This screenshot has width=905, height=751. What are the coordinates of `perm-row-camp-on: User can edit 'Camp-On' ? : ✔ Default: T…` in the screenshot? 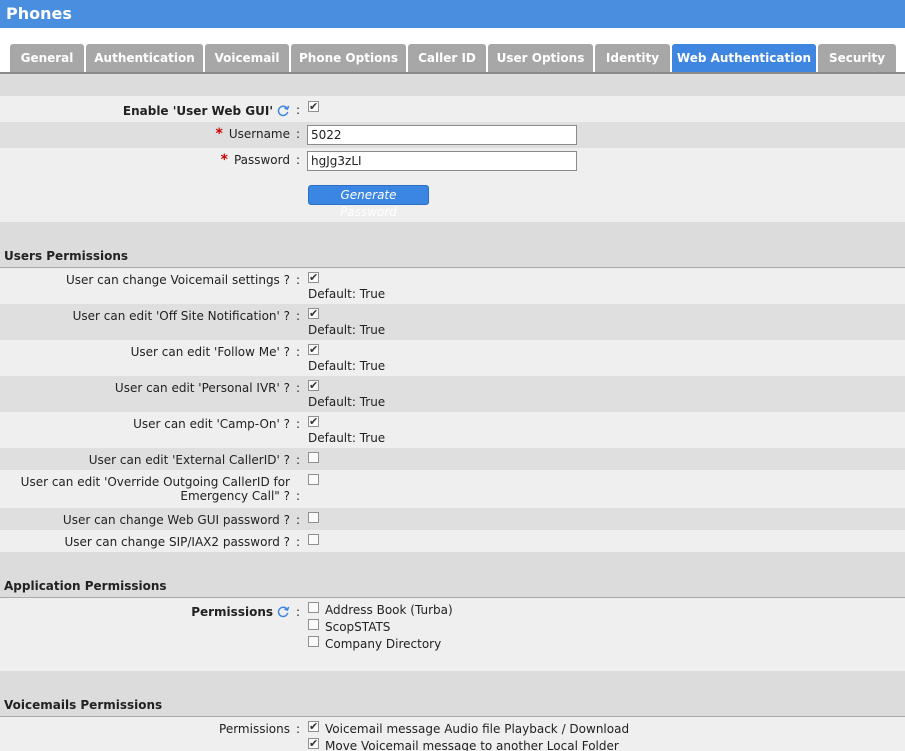 It's located at (452, 430).